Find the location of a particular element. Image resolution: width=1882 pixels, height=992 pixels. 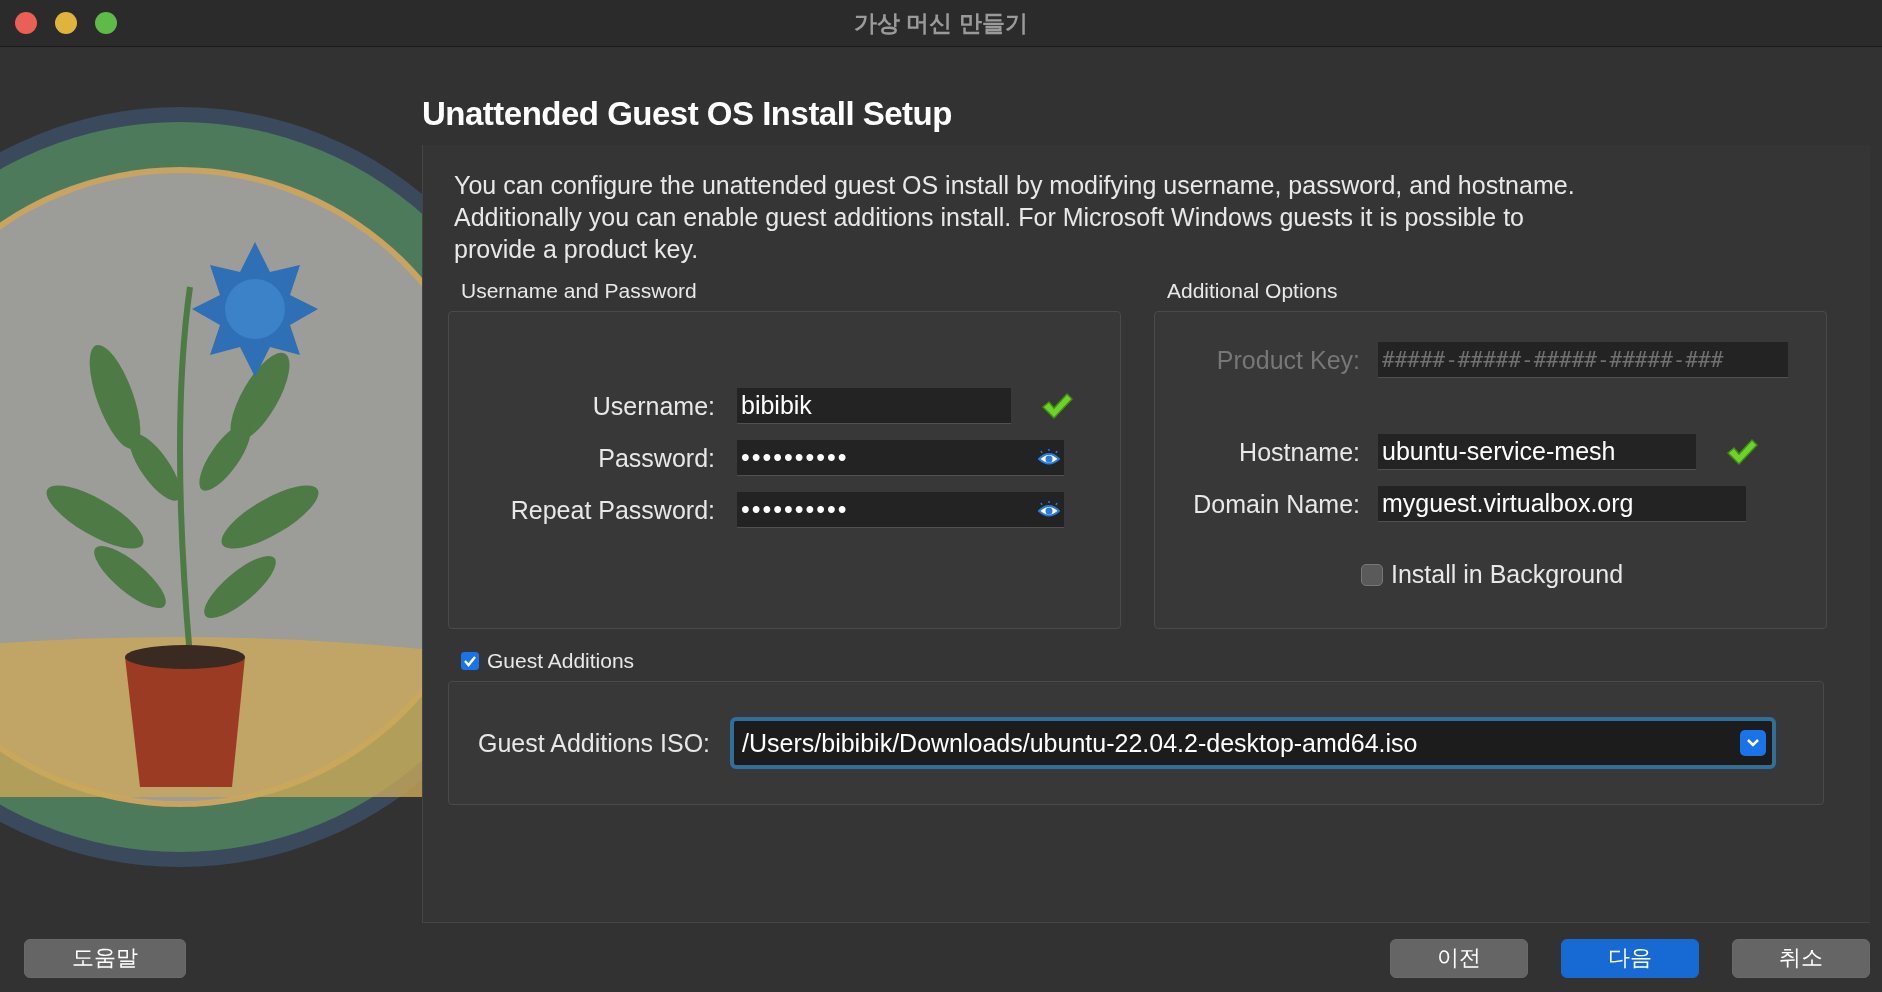

help-button: 도움말 is located at coordinates (105, 958).